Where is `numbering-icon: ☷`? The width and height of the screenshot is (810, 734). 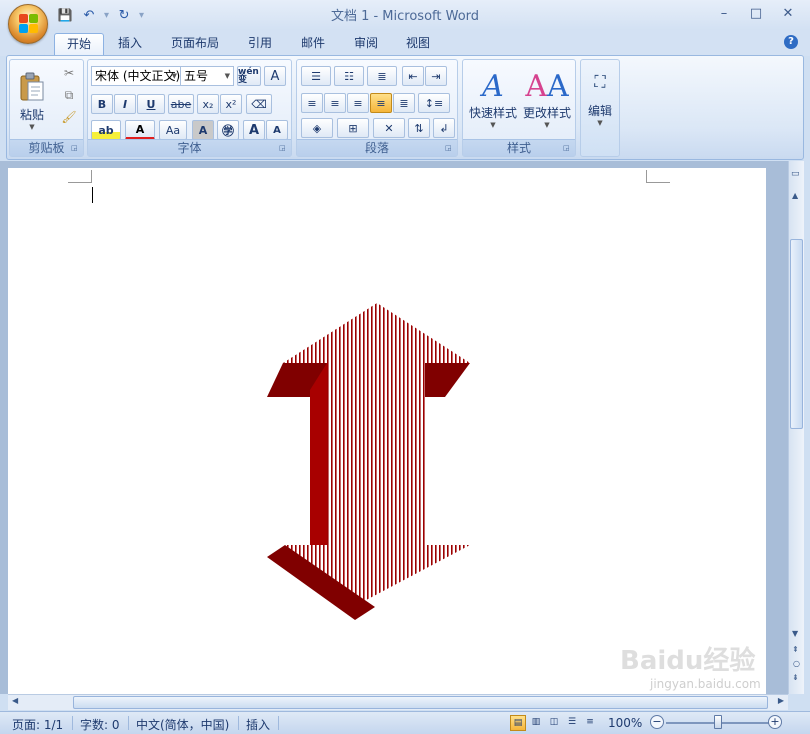
numbering-icon: ☷ is located at coordinates (349, 76).